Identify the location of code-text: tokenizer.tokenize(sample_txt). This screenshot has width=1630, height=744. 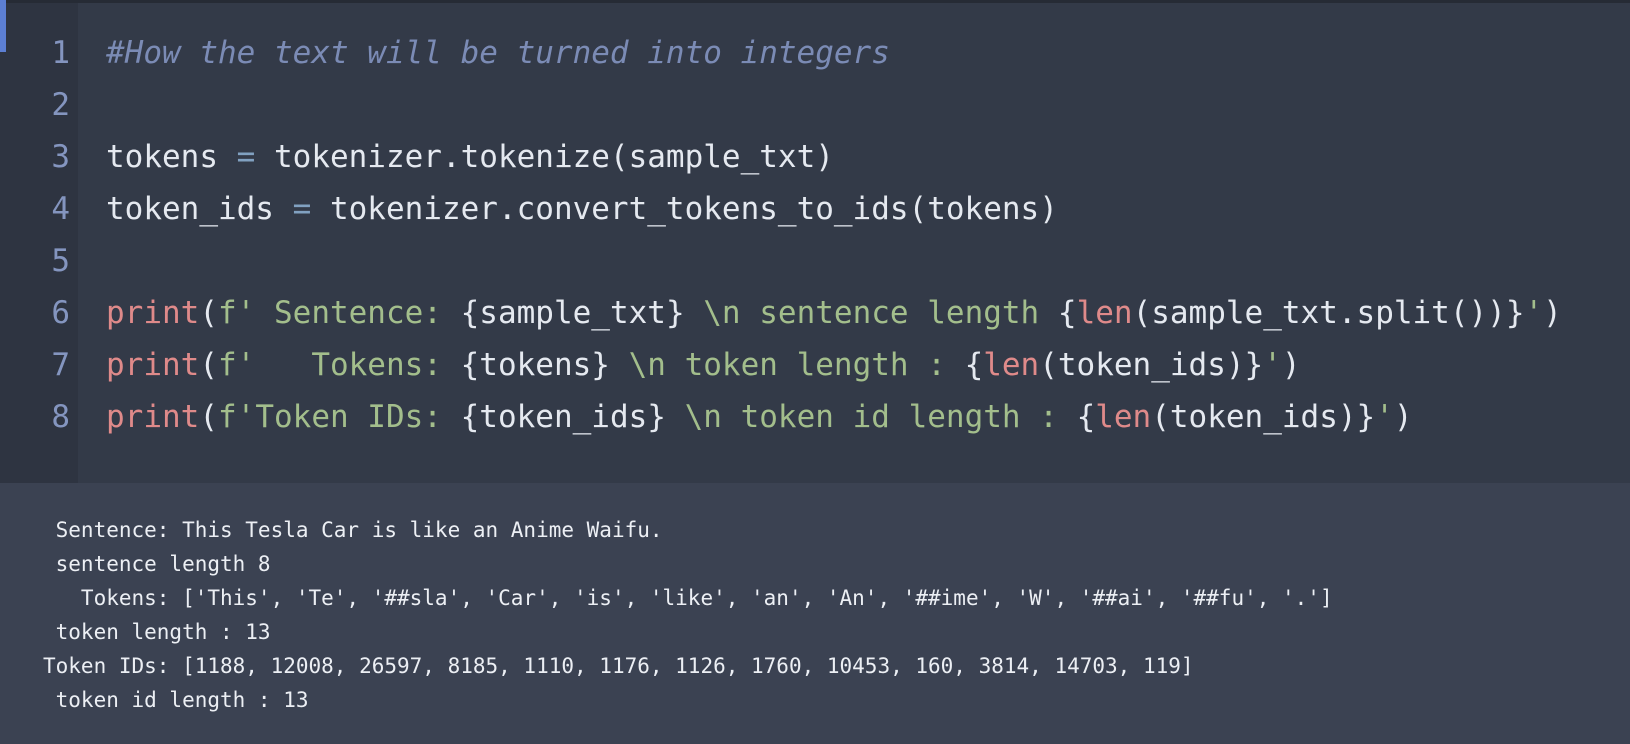
(544, 157).